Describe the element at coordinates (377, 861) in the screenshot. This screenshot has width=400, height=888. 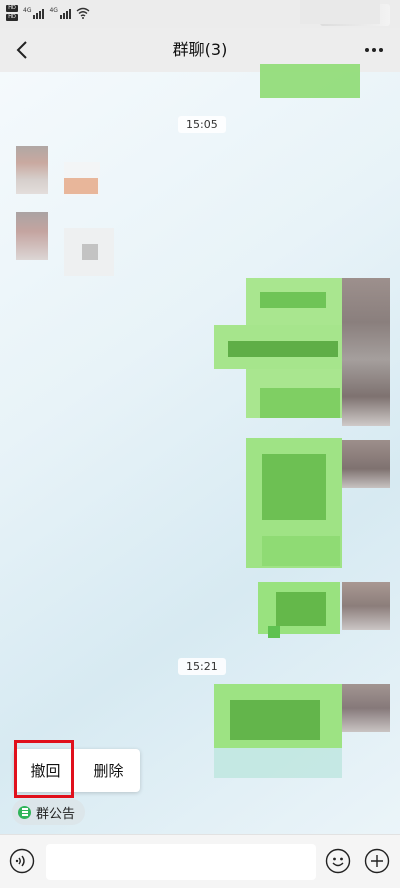
I see `plus-icon` at that location.